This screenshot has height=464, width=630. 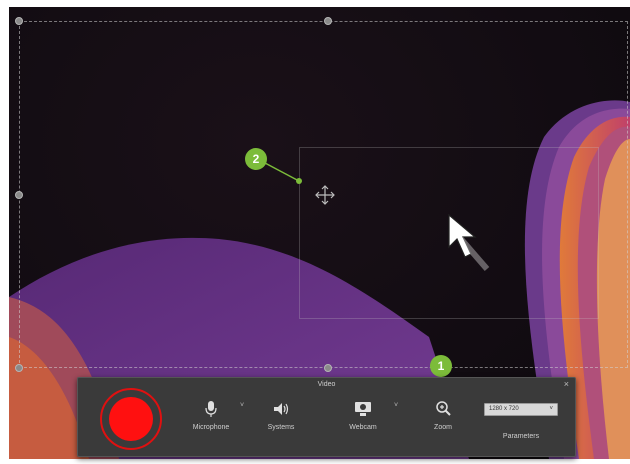 What do you see at coordinates (551, 409) in the screenshot?
I see `chevron-down-icon: ˅` at bounding box center [551, 409].